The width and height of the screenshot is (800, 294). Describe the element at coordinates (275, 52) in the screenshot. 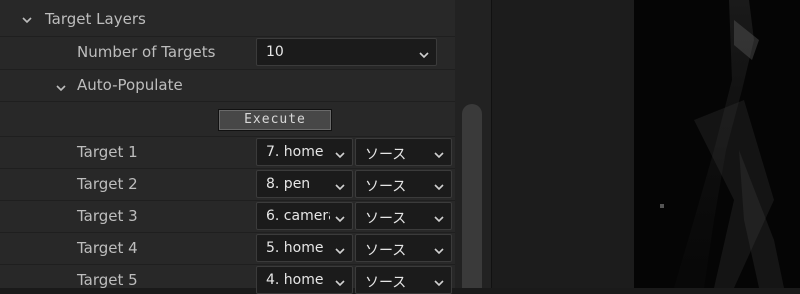

I see `number-of-targets-value: 10` at that location.